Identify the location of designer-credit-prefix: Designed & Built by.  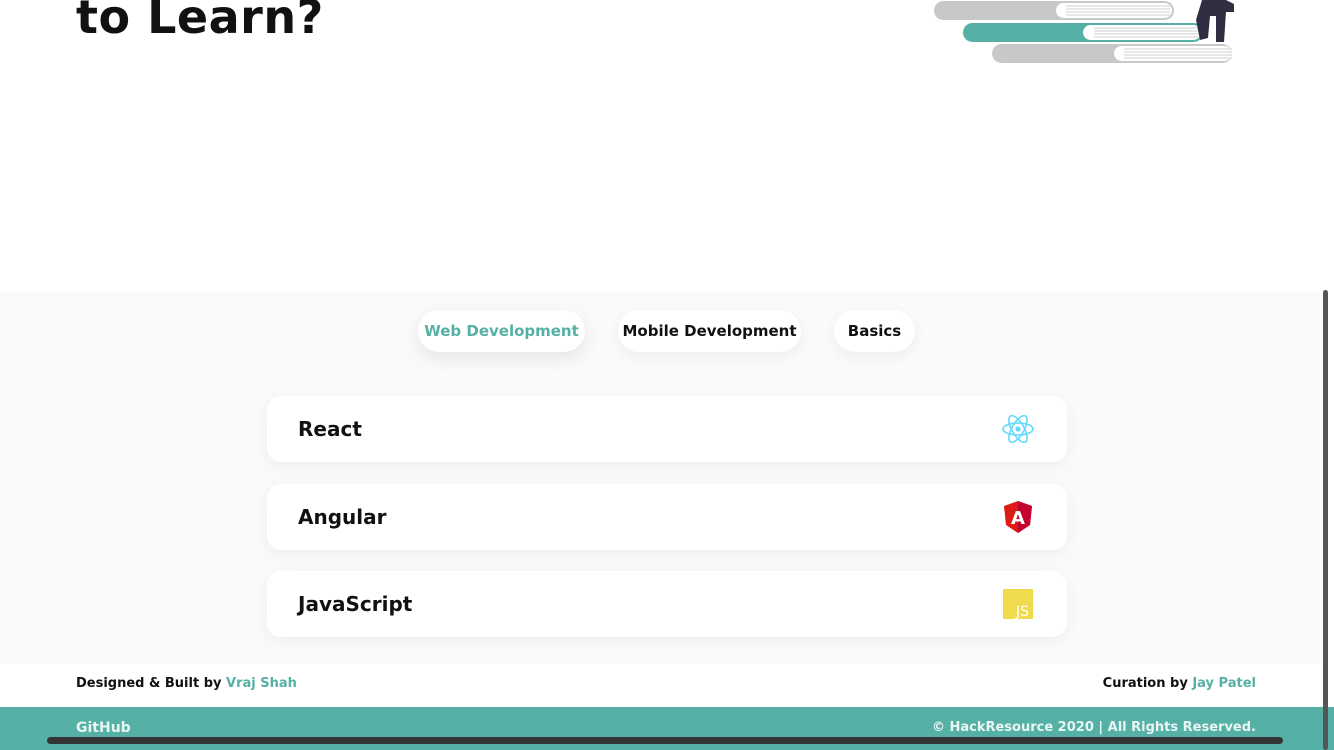
(149, 683).